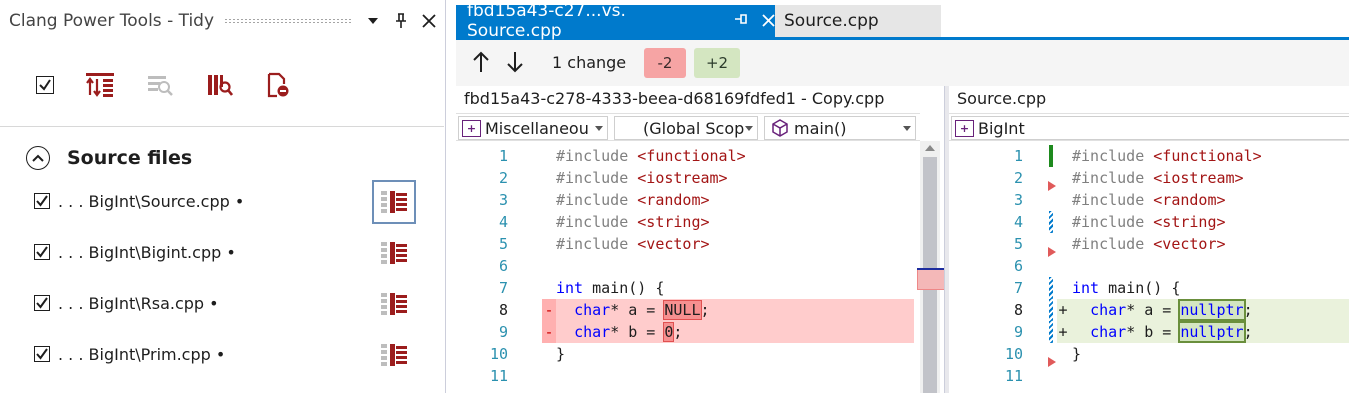 Image resolution: width=1349 pixels, height=393 pixels. I want to click on caret-position-marker, so click(930, 269).